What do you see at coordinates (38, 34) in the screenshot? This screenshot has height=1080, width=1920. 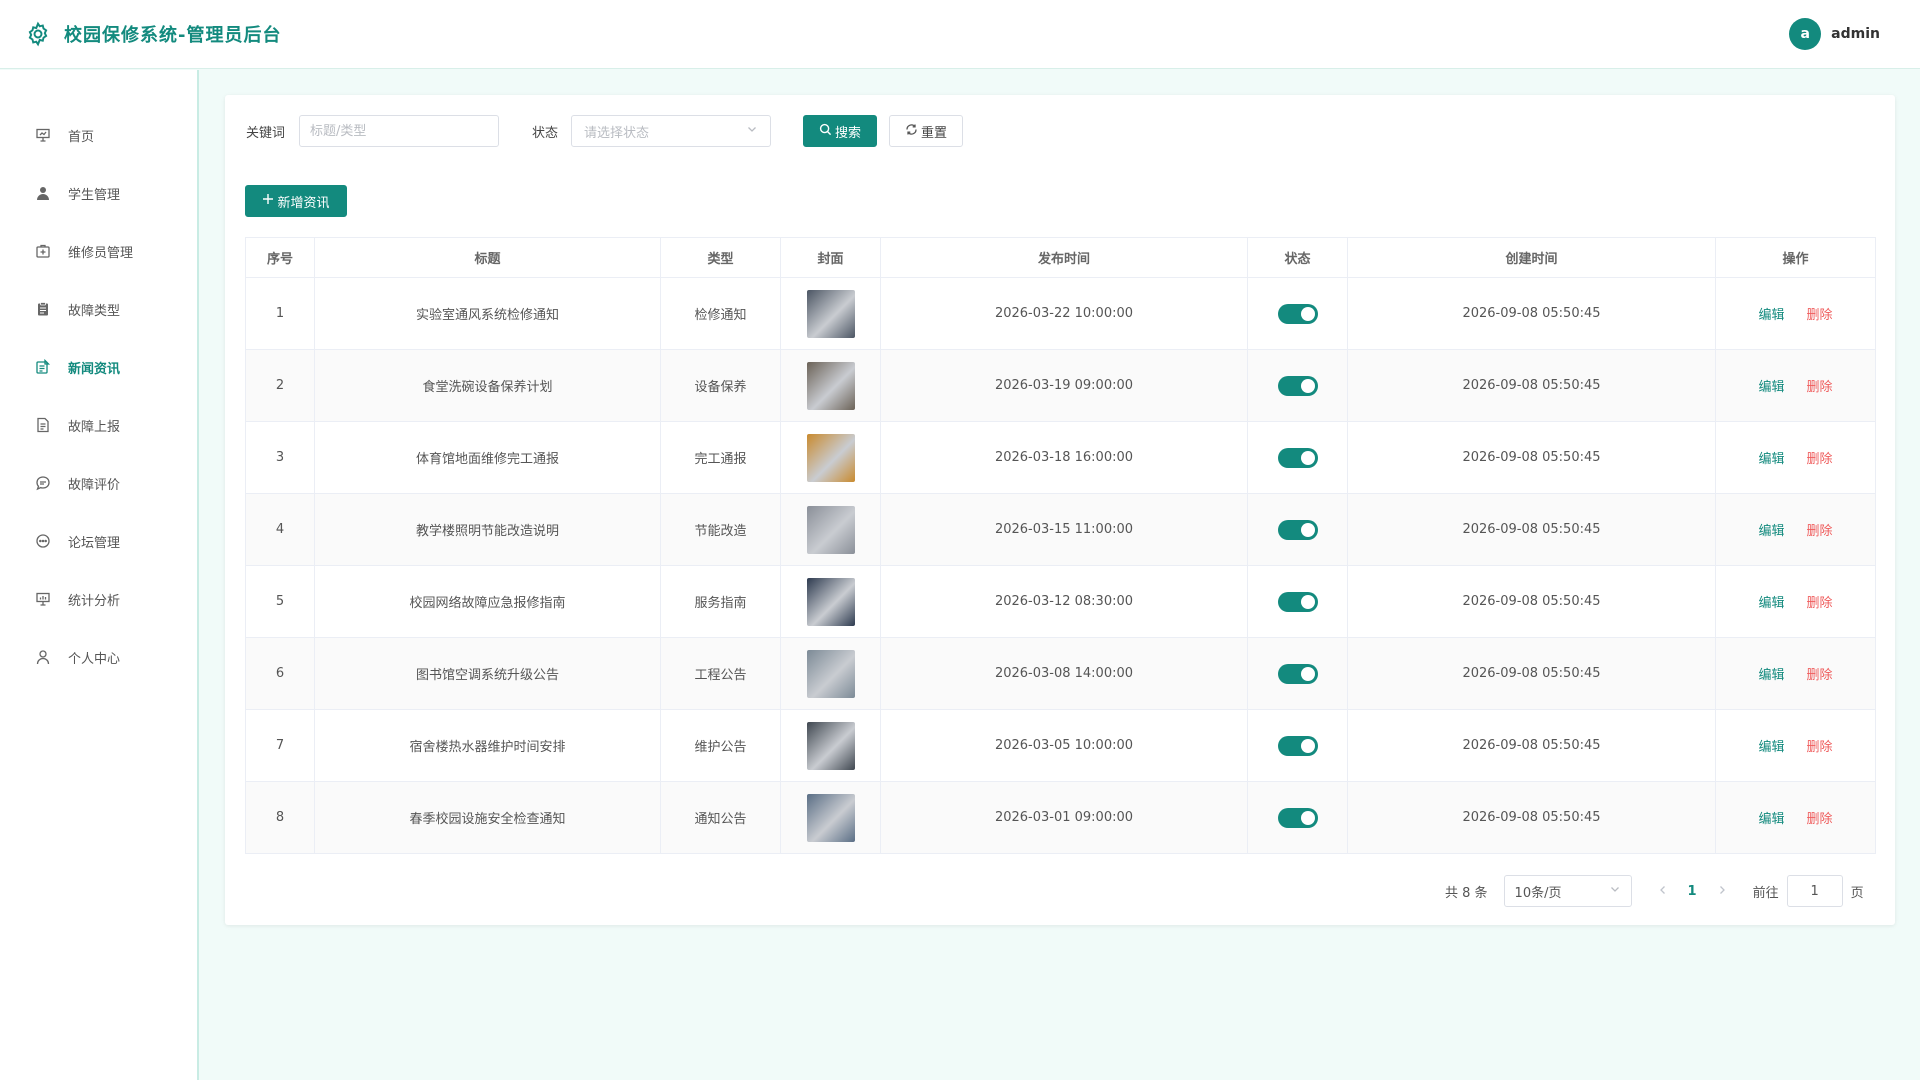 I see `gear-icon` at bounding box center [38, 34].